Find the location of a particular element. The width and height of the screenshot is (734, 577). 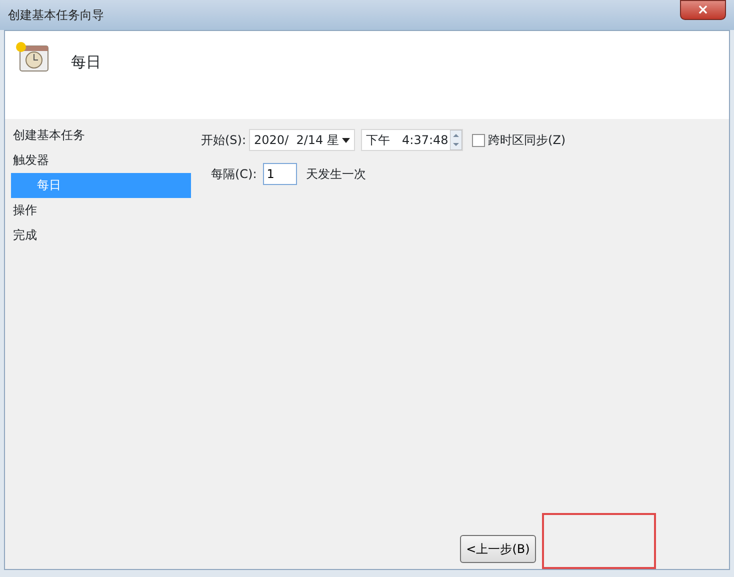

close-button: × is located at coordinates (703, 10).